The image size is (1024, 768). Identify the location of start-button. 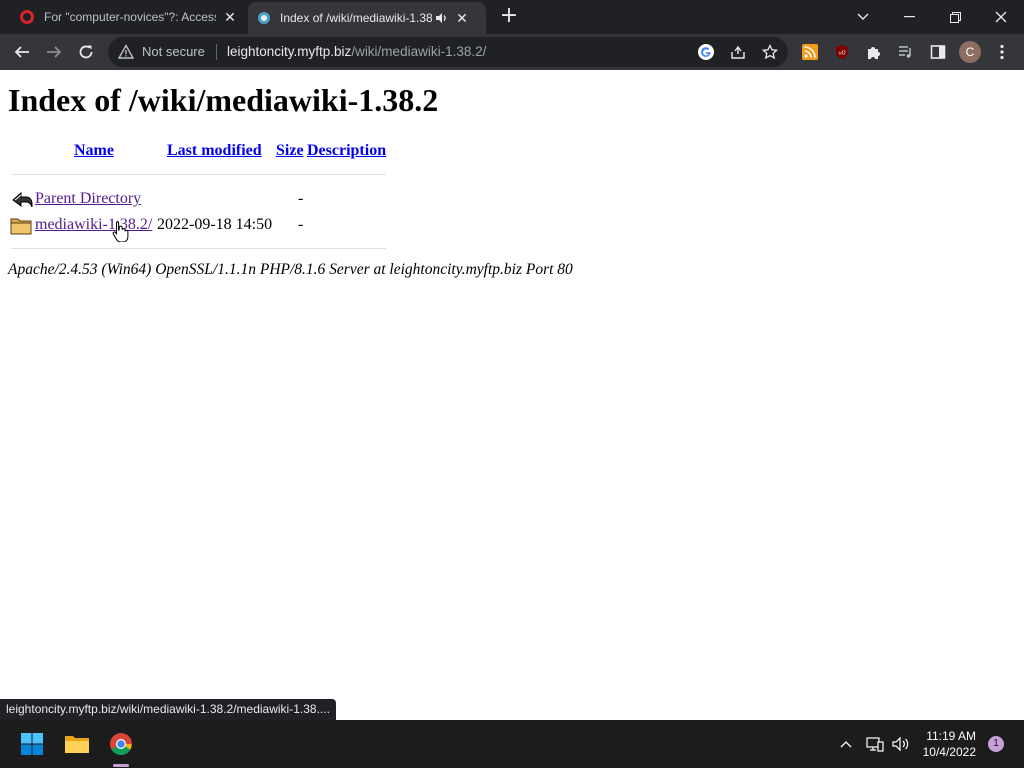
(32, 744).